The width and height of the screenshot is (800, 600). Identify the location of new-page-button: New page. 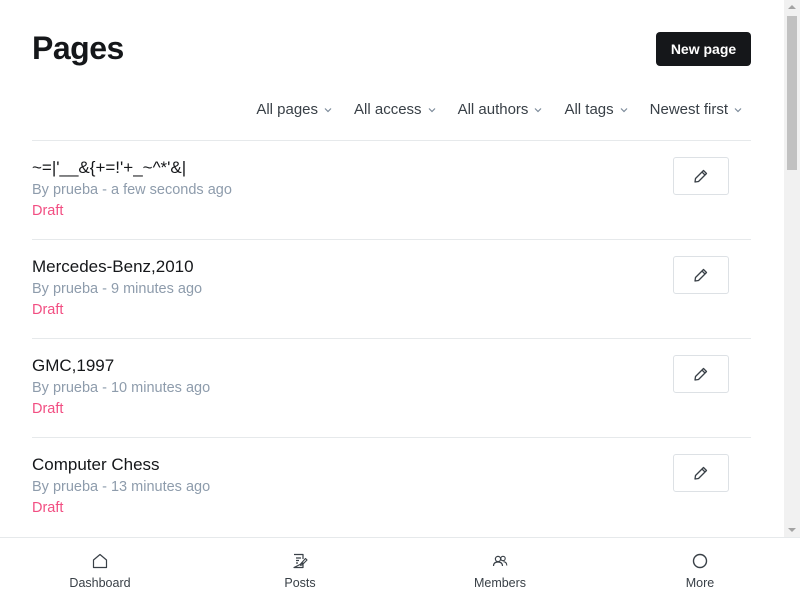
(703, 49).